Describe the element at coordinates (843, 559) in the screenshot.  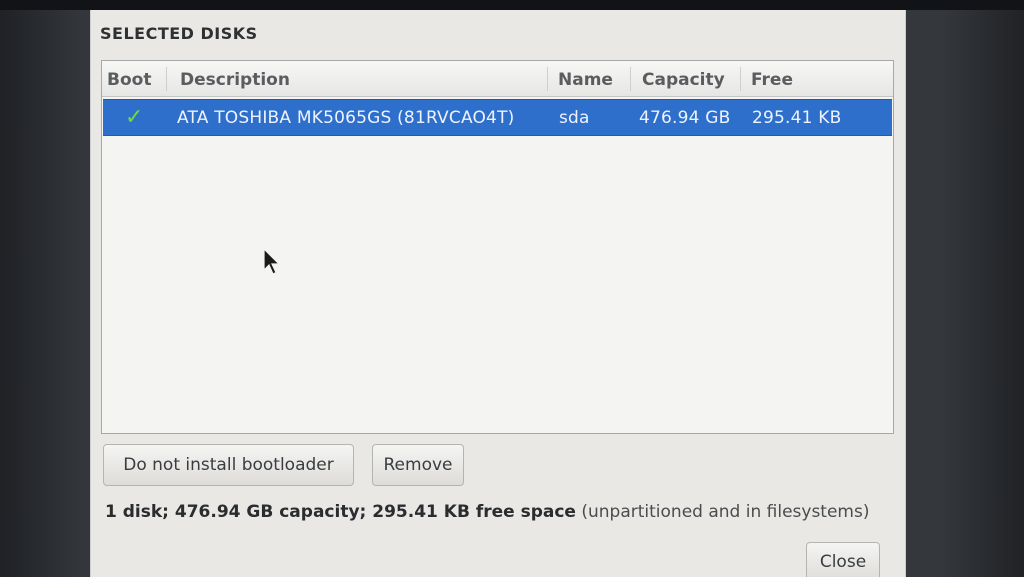
I see `close-button: Close` at that location.